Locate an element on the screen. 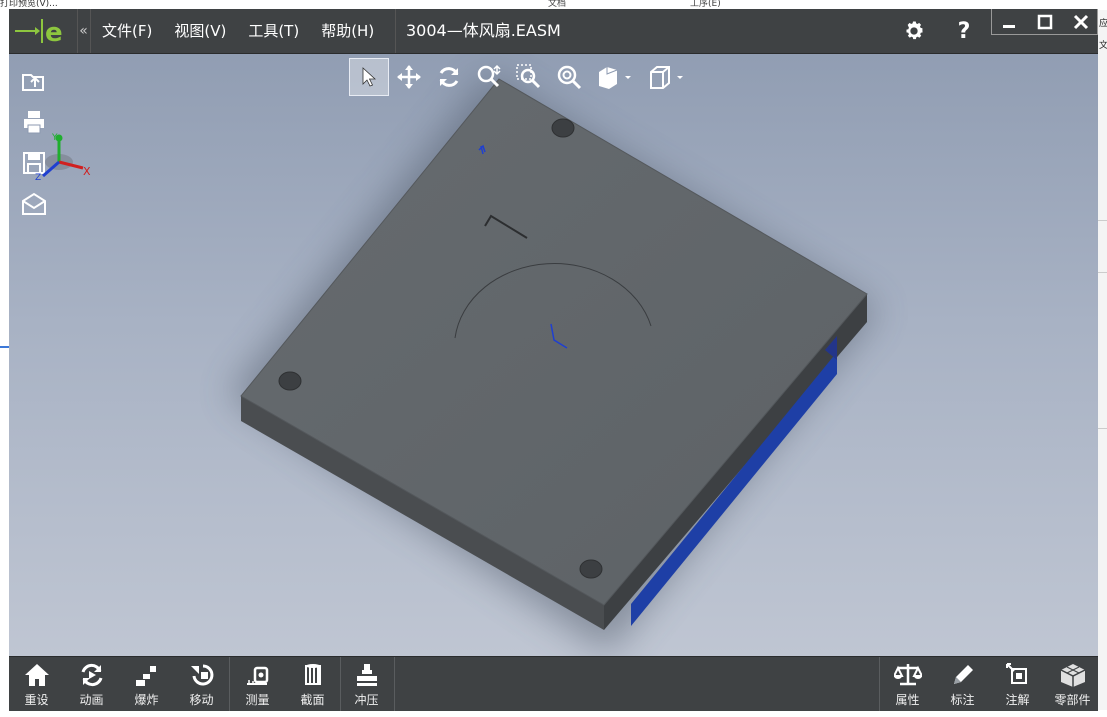  toolbar-group-view: 重设 动画 爆炸 移动 is located at coordinates (119, 684).